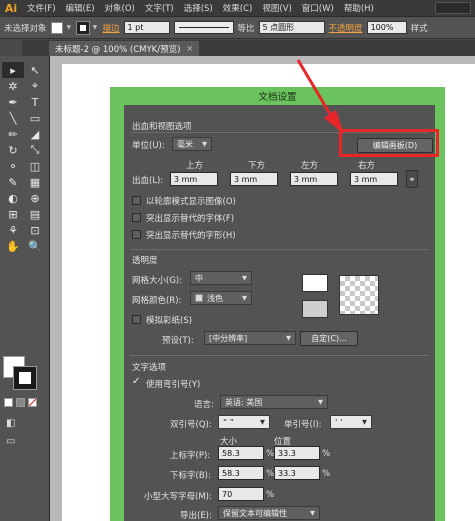  Describe the element at coordinates (221, 278) in the screenshot. I see `grid-size-dropdown: 中 ▼` at that location.